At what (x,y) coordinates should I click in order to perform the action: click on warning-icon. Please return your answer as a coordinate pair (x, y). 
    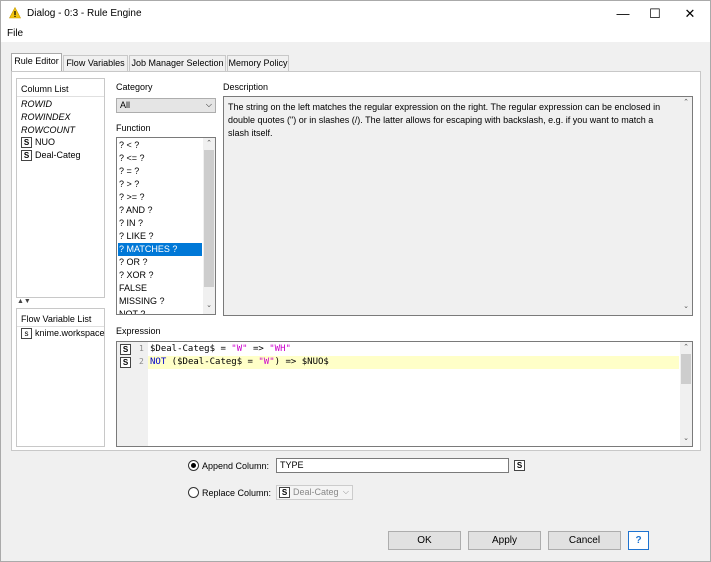
    Looking at the image, I should click on (15, 13).